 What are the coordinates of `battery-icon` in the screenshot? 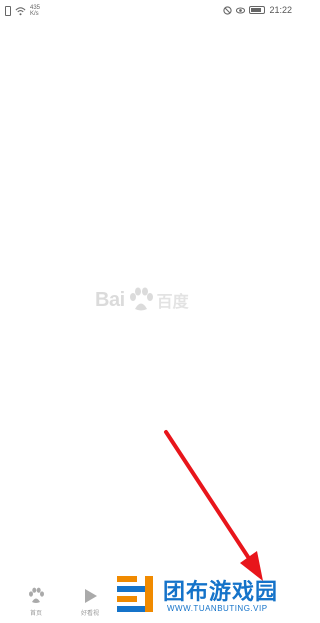 It's located at (257, 10).